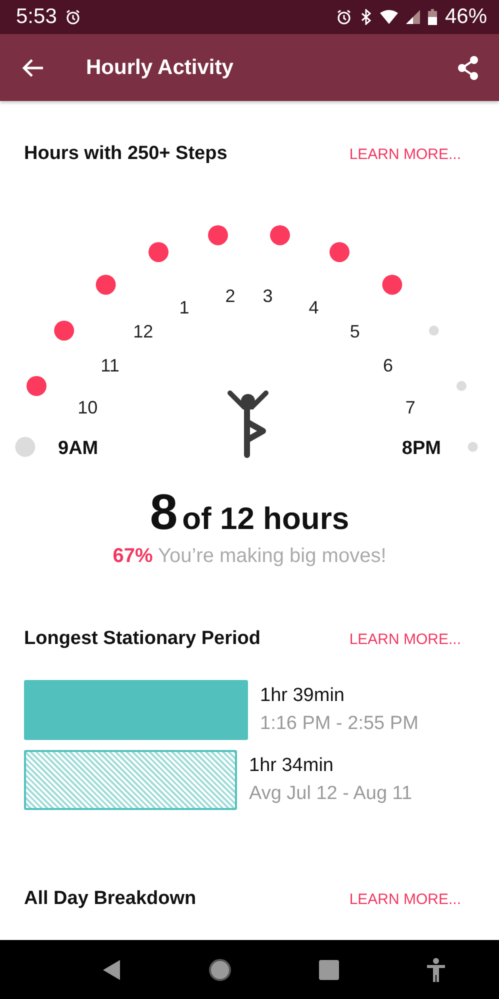  Describe the element at coordinates (313, 308) in the screenshot. I see `hour-label: 4` at that location.